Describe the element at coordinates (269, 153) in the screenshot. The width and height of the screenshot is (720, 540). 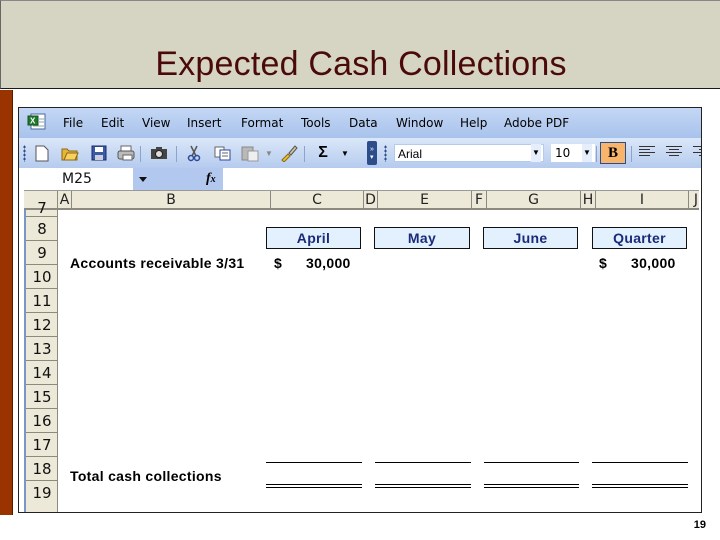
I see `paste-dropdown-icon: ▼` at that location.